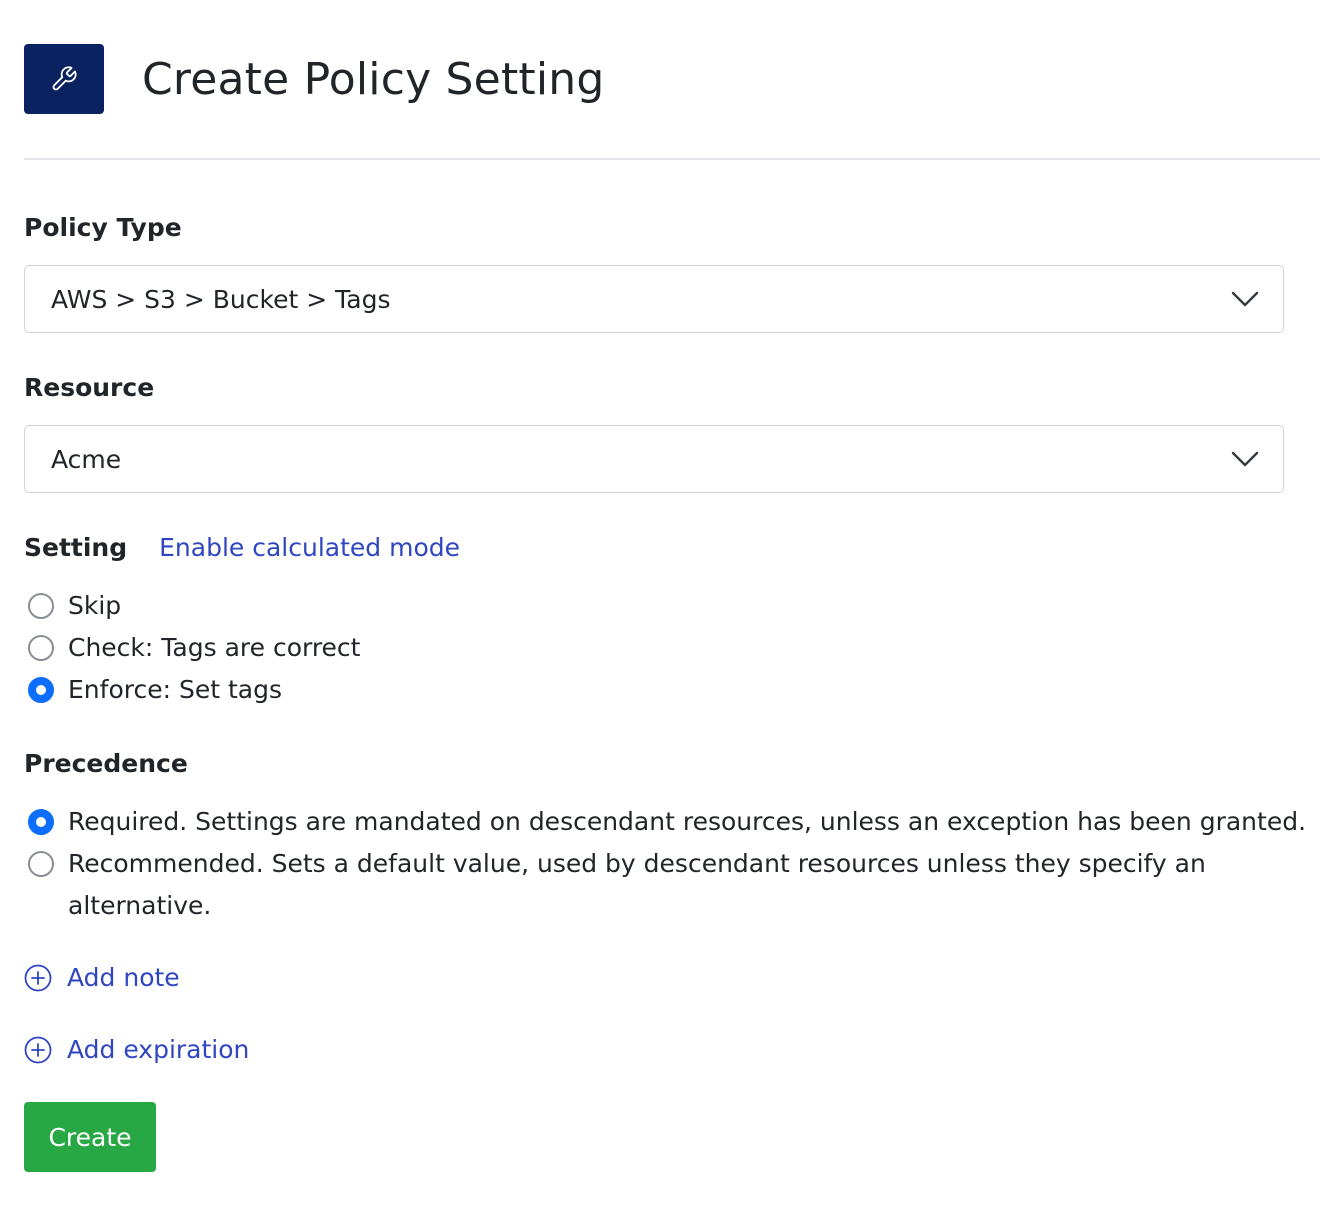  I want to click on add-expiration-button: Add expiration, so click(136, 1049).